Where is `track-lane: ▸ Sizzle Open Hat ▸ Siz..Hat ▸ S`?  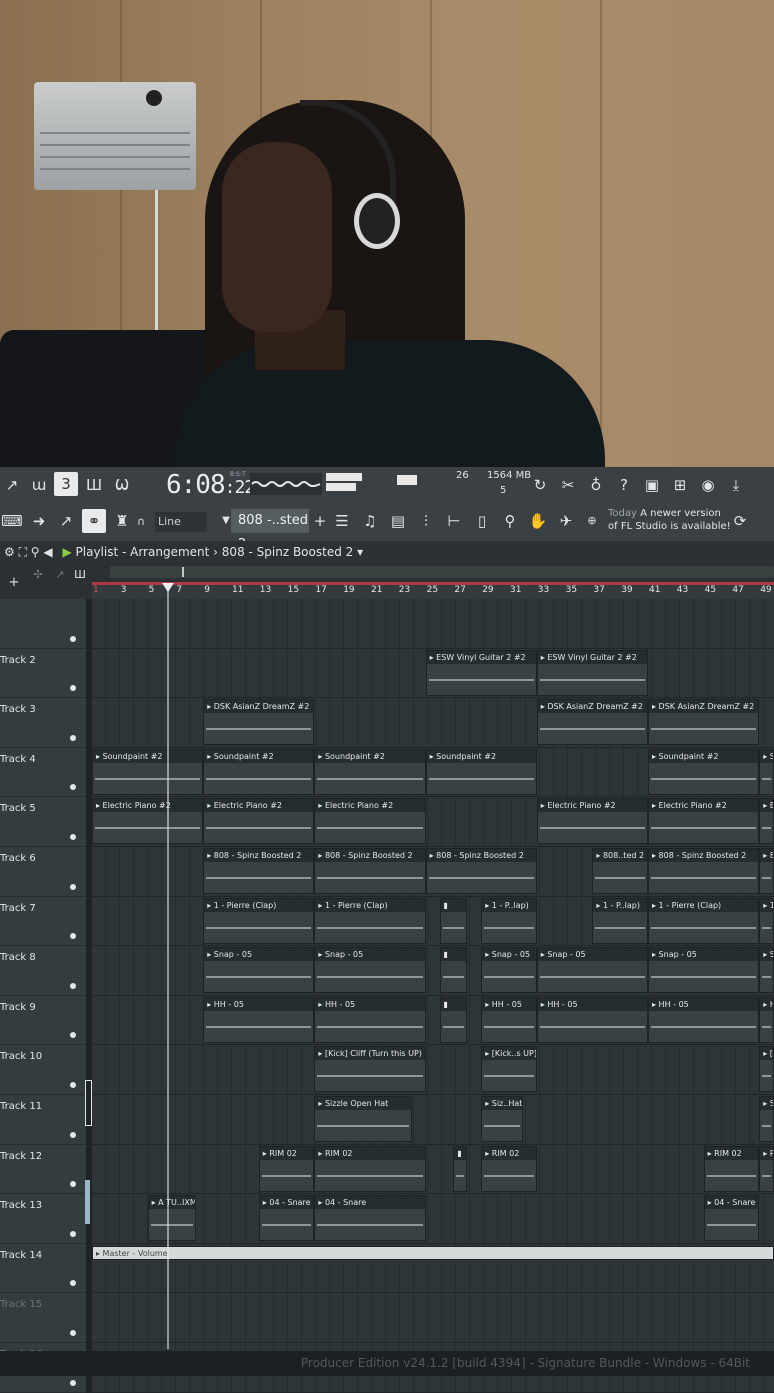
track-lane: ▸ Sizzle Open Hat ▸ Siz..Hat ▸ S is located at coordinates (433, 1120).